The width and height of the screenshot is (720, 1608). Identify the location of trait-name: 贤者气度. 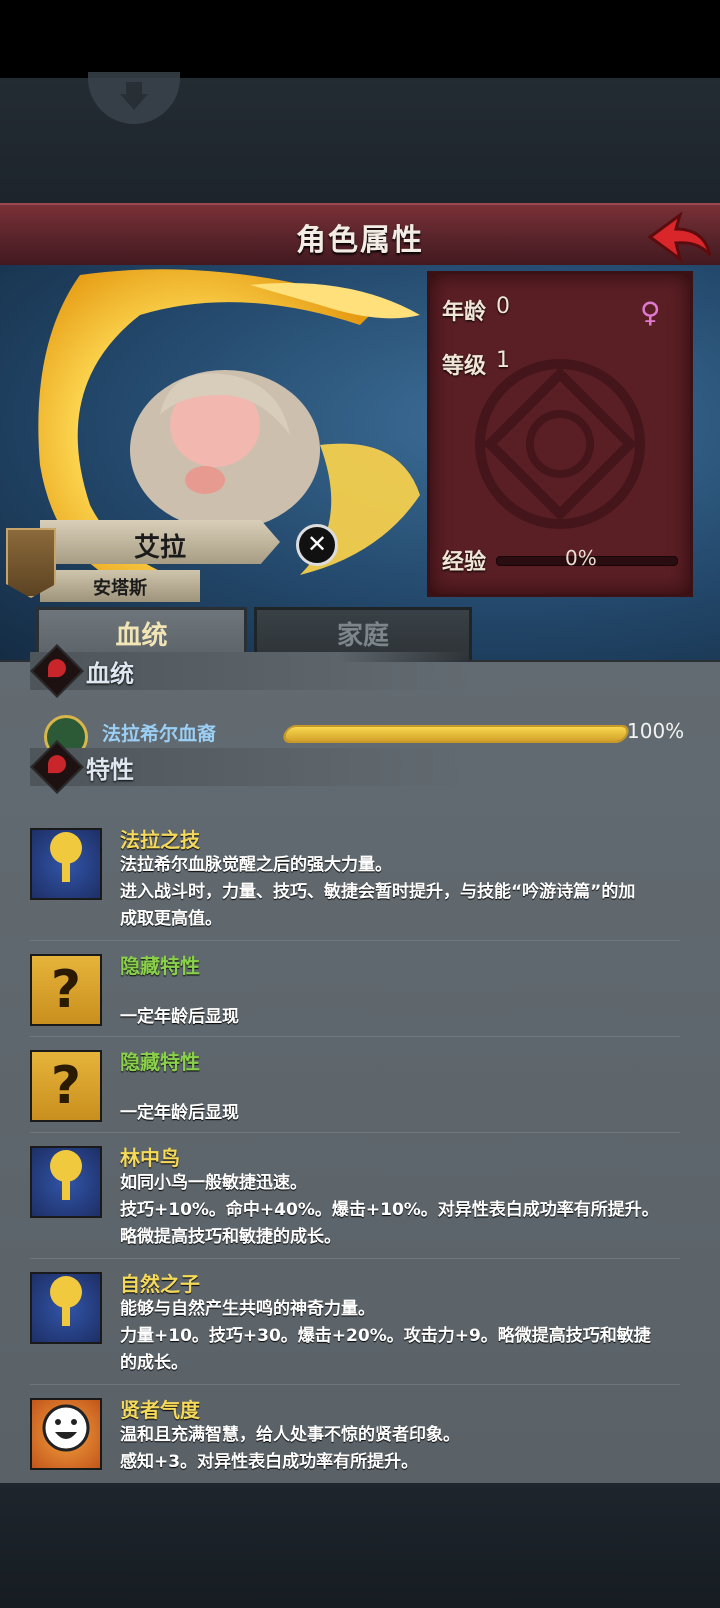
(160, 1410).